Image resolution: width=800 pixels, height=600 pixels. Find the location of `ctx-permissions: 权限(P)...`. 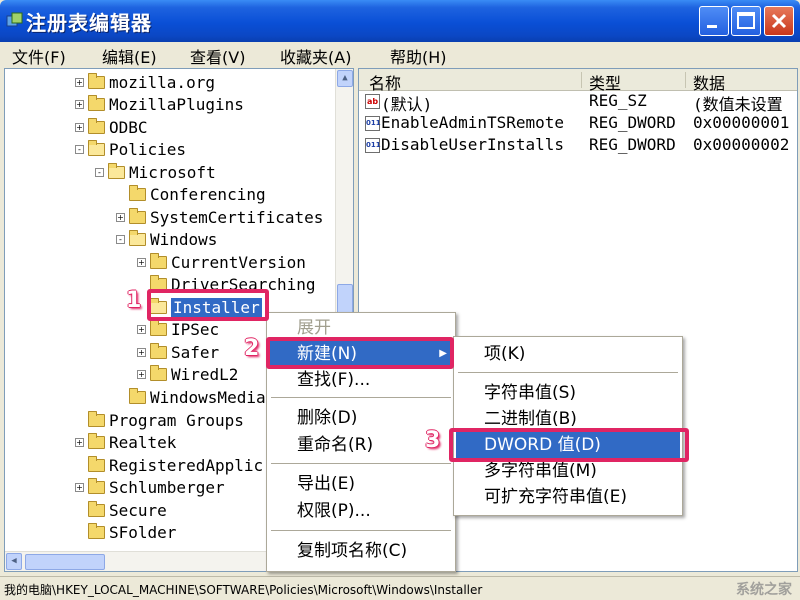

ctx-permissions: 权限(P)... is located at coordinates (361, 511).